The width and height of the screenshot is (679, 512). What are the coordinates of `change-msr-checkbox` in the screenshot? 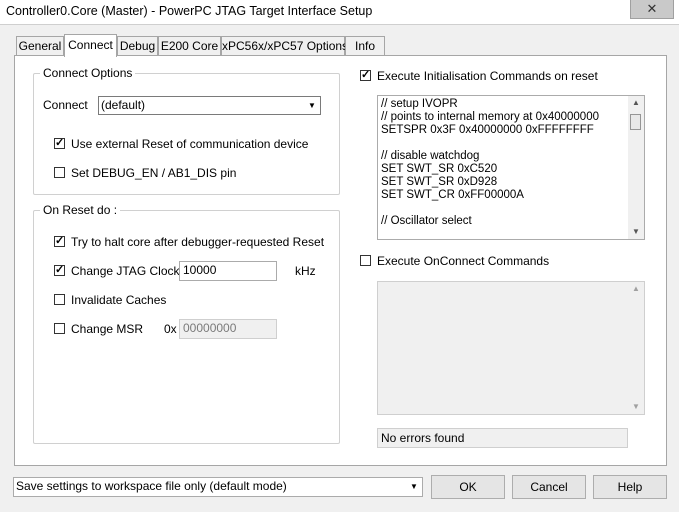 It's located at (59, 328).